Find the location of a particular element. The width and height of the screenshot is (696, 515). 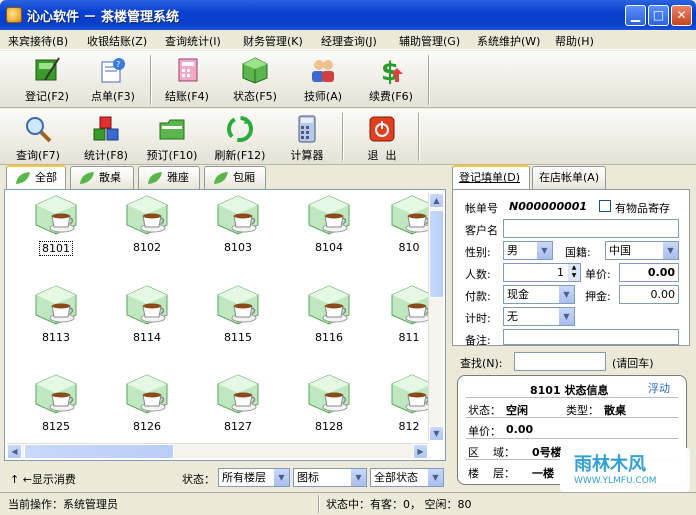

floor-select: 所有楼层 ▼ is located at coordinates (254, 477).